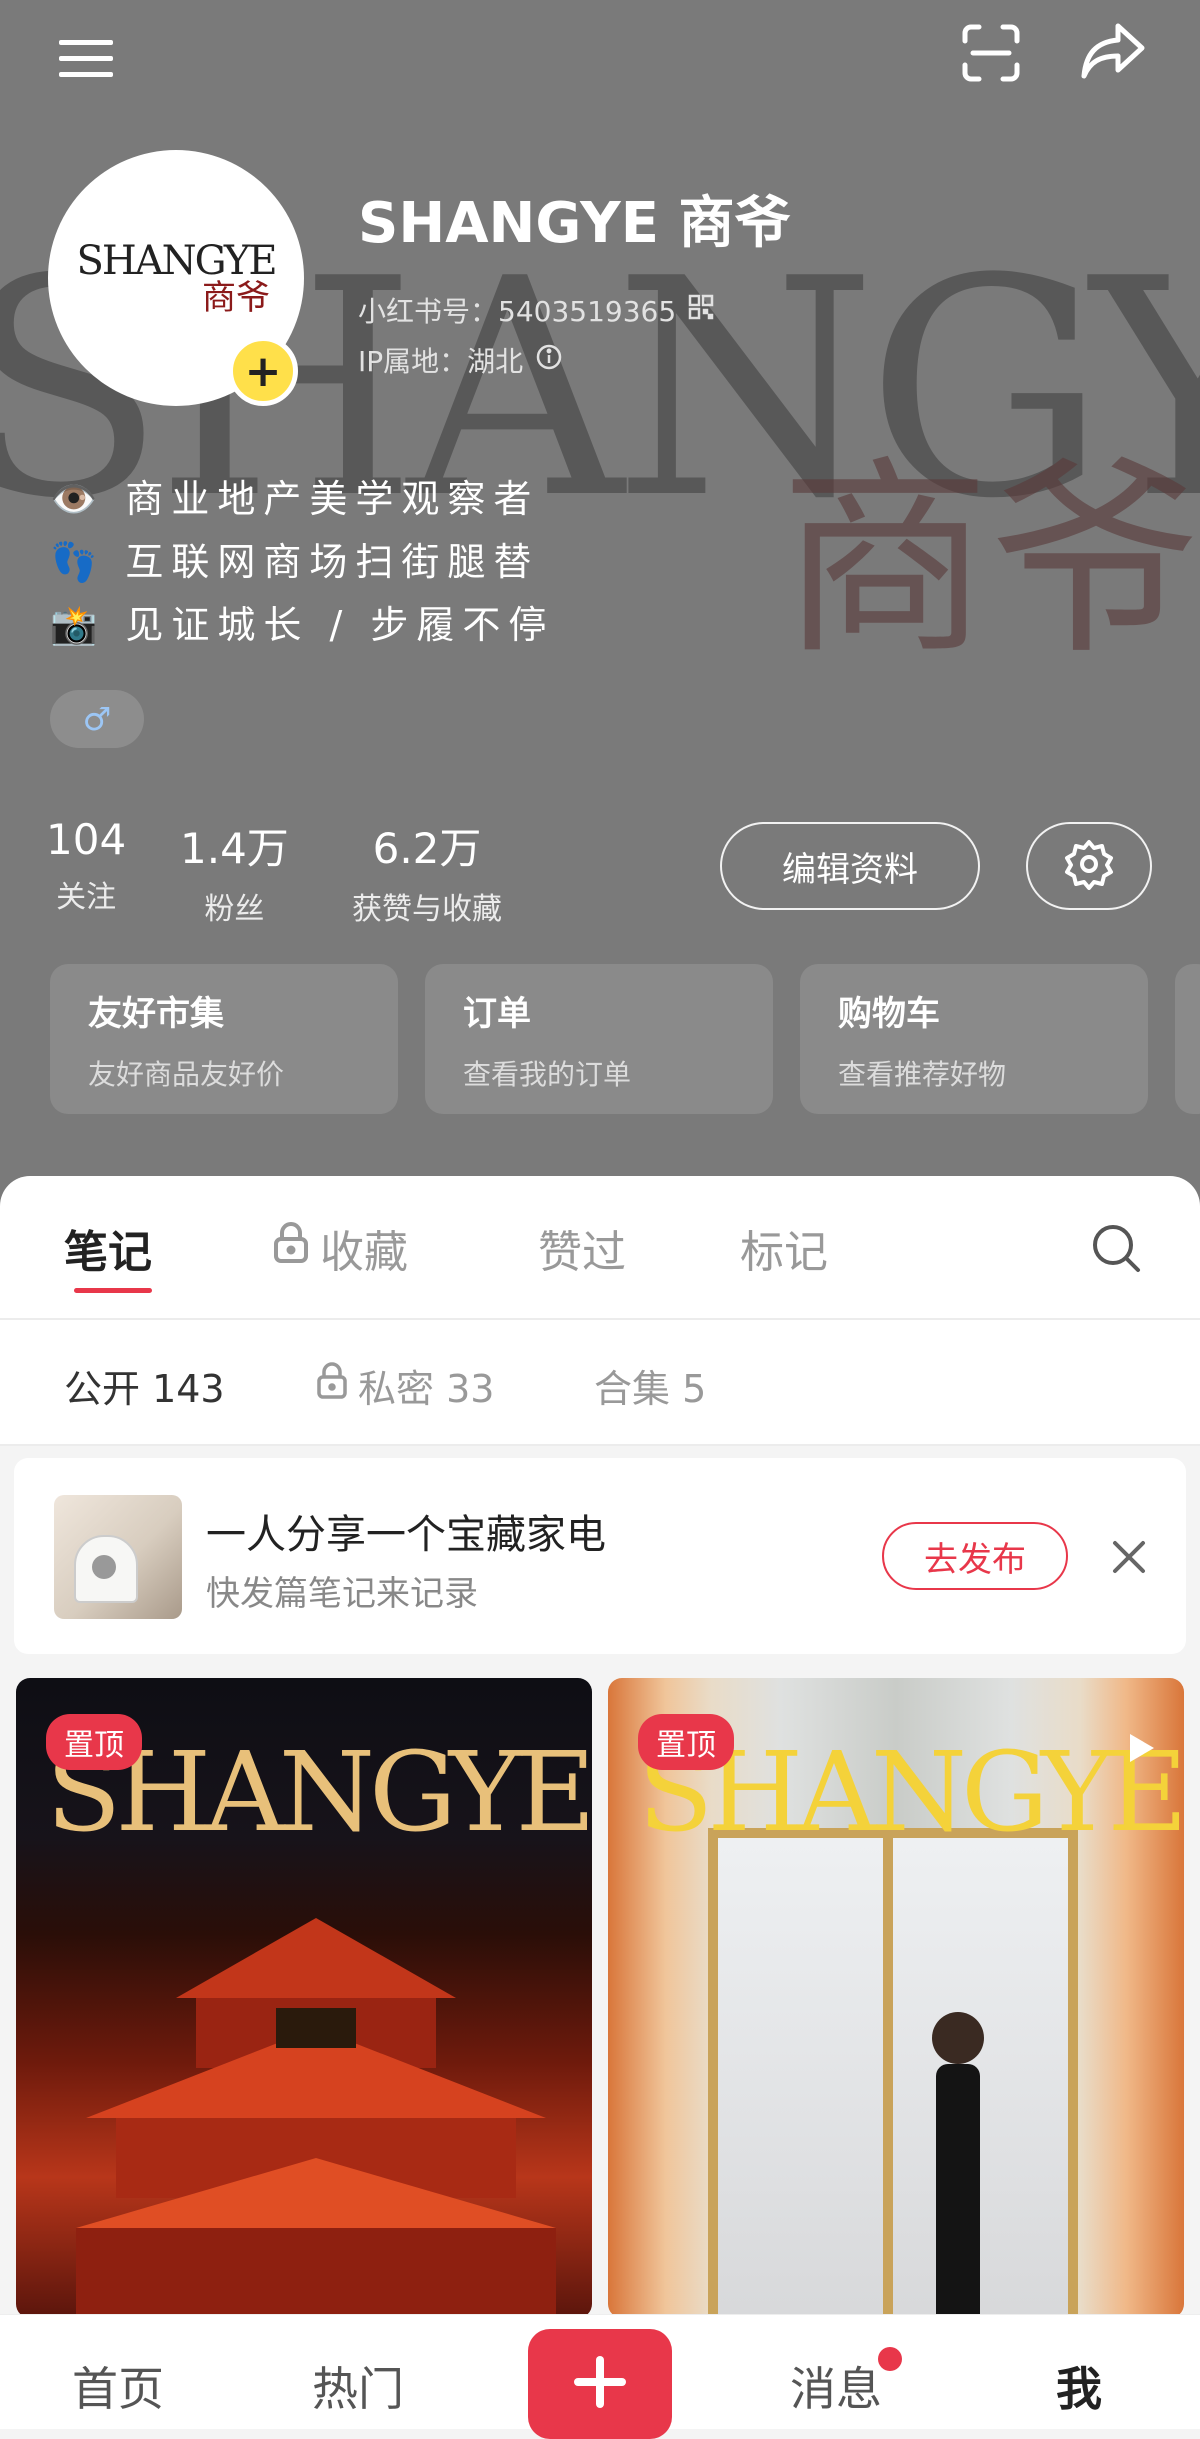 This screenshot has height=2439, width=1200. Describe the element at coordinates (497, 1014) in the screenshot. I see `card-title: 订单` at that location.